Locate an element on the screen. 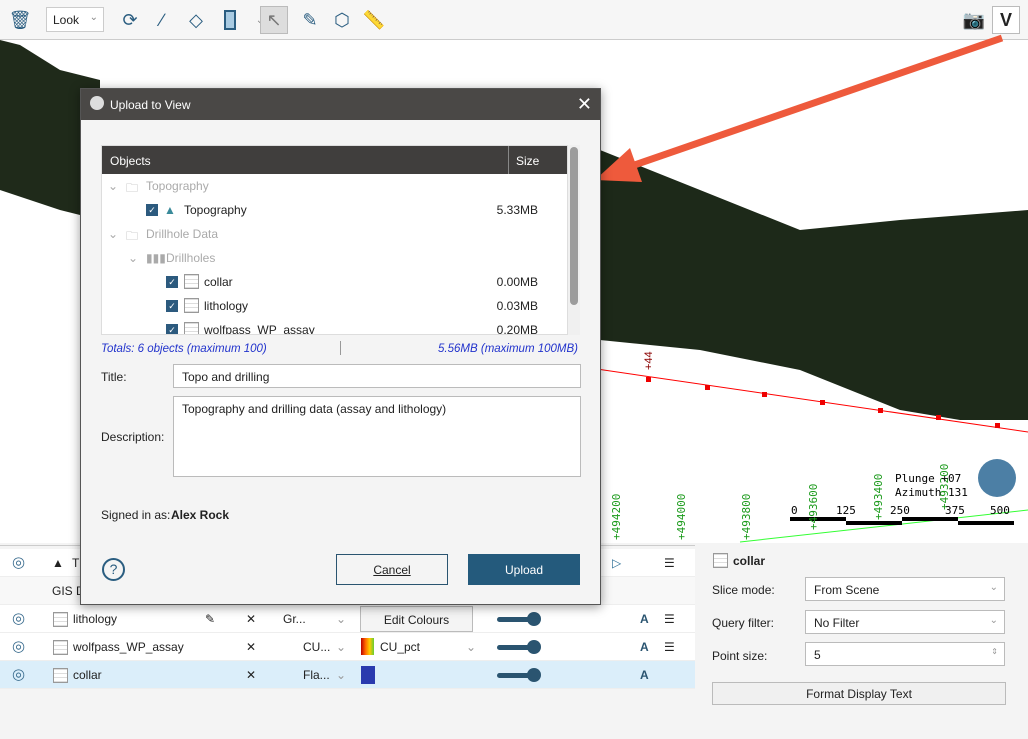  tree-item: ✓ ▲ Topography 5.33MB is located at coordinates (327, 210).